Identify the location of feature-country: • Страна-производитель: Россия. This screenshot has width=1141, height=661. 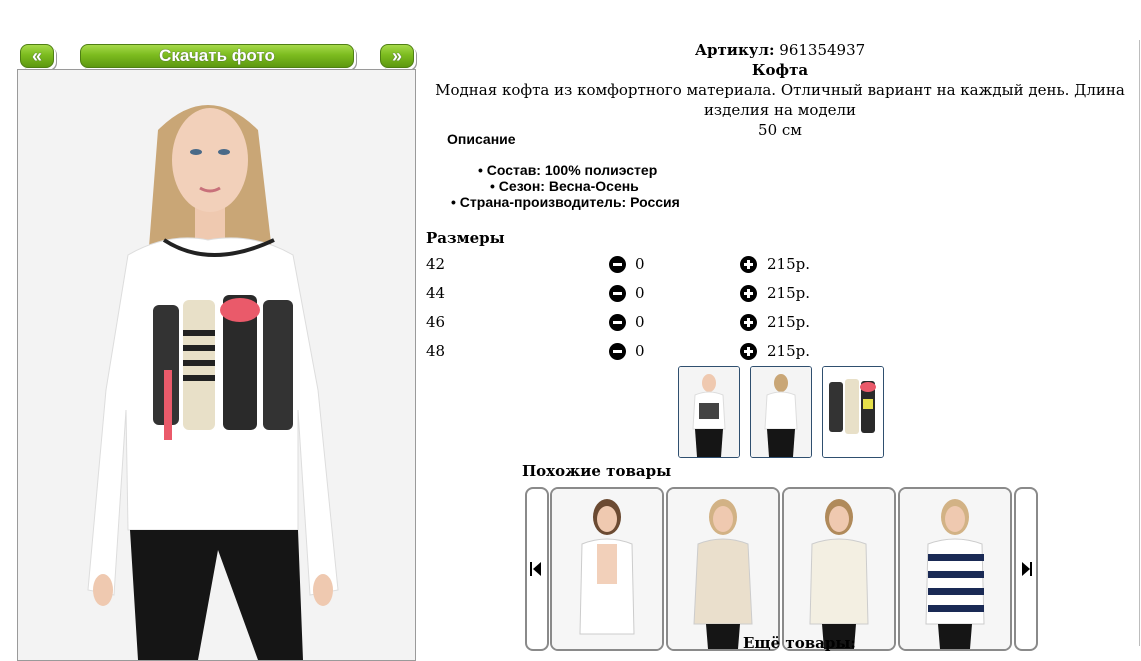
(565, 202).